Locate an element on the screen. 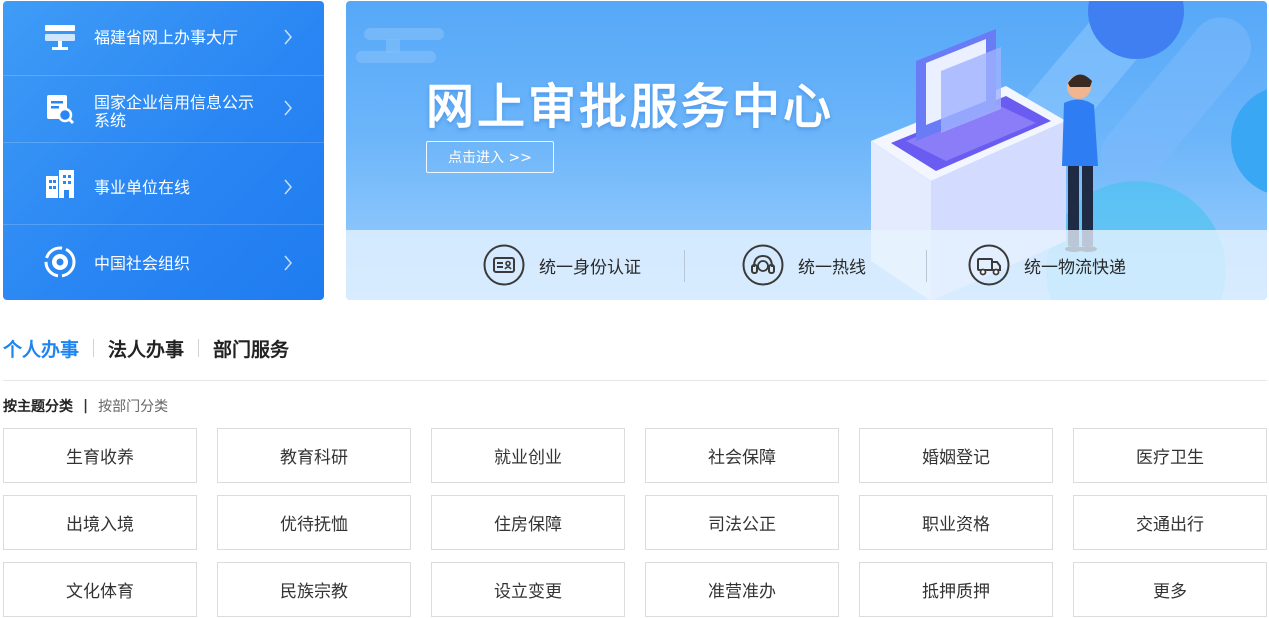 This screenshot has height=618, width=1269. nav-item-public-institution: 事业单位在线 is located at coordinates (163, 183).